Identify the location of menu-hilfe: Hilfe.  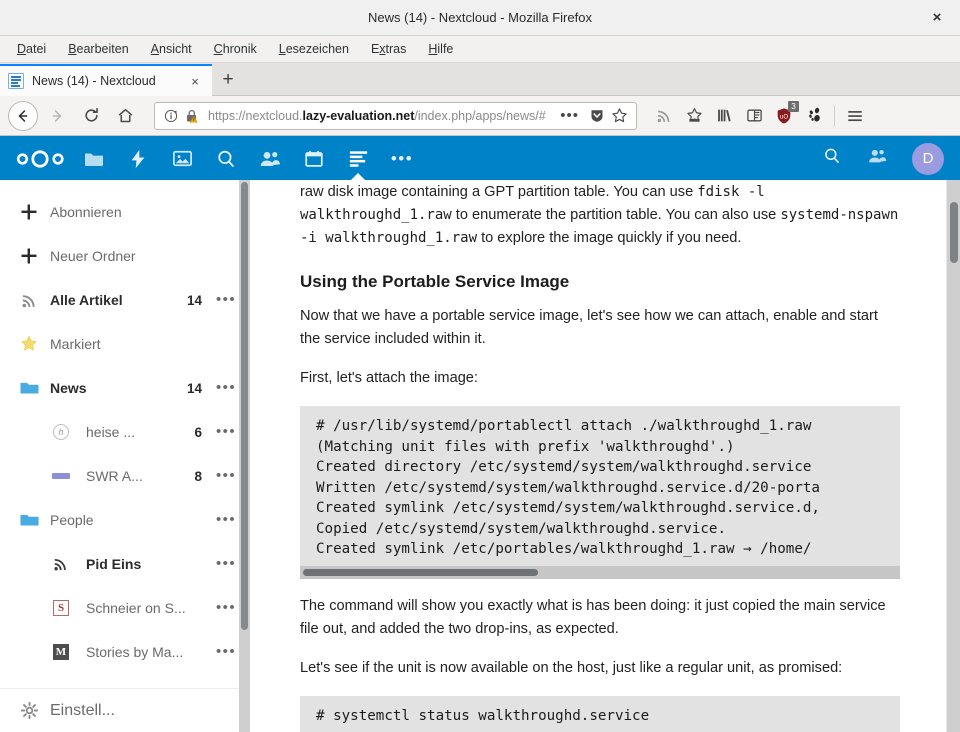
(440, 49).